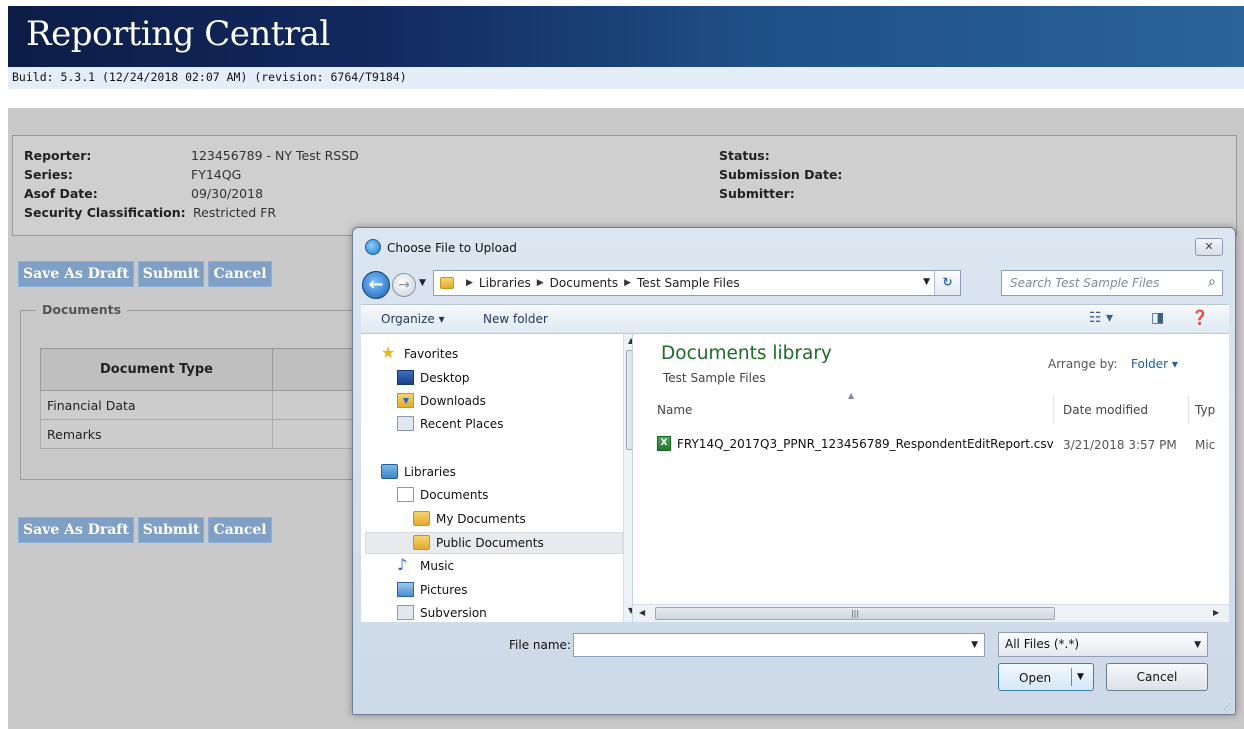  What do you see at coordinates (642, 612) in the screenshot?
I see `scroll-left-icon: ◀` at bounding box center [642, 612].